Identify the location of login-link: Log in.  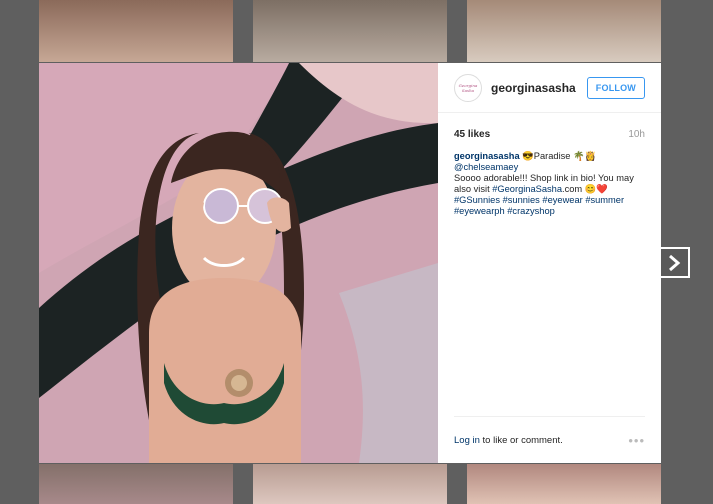
(467, 440).